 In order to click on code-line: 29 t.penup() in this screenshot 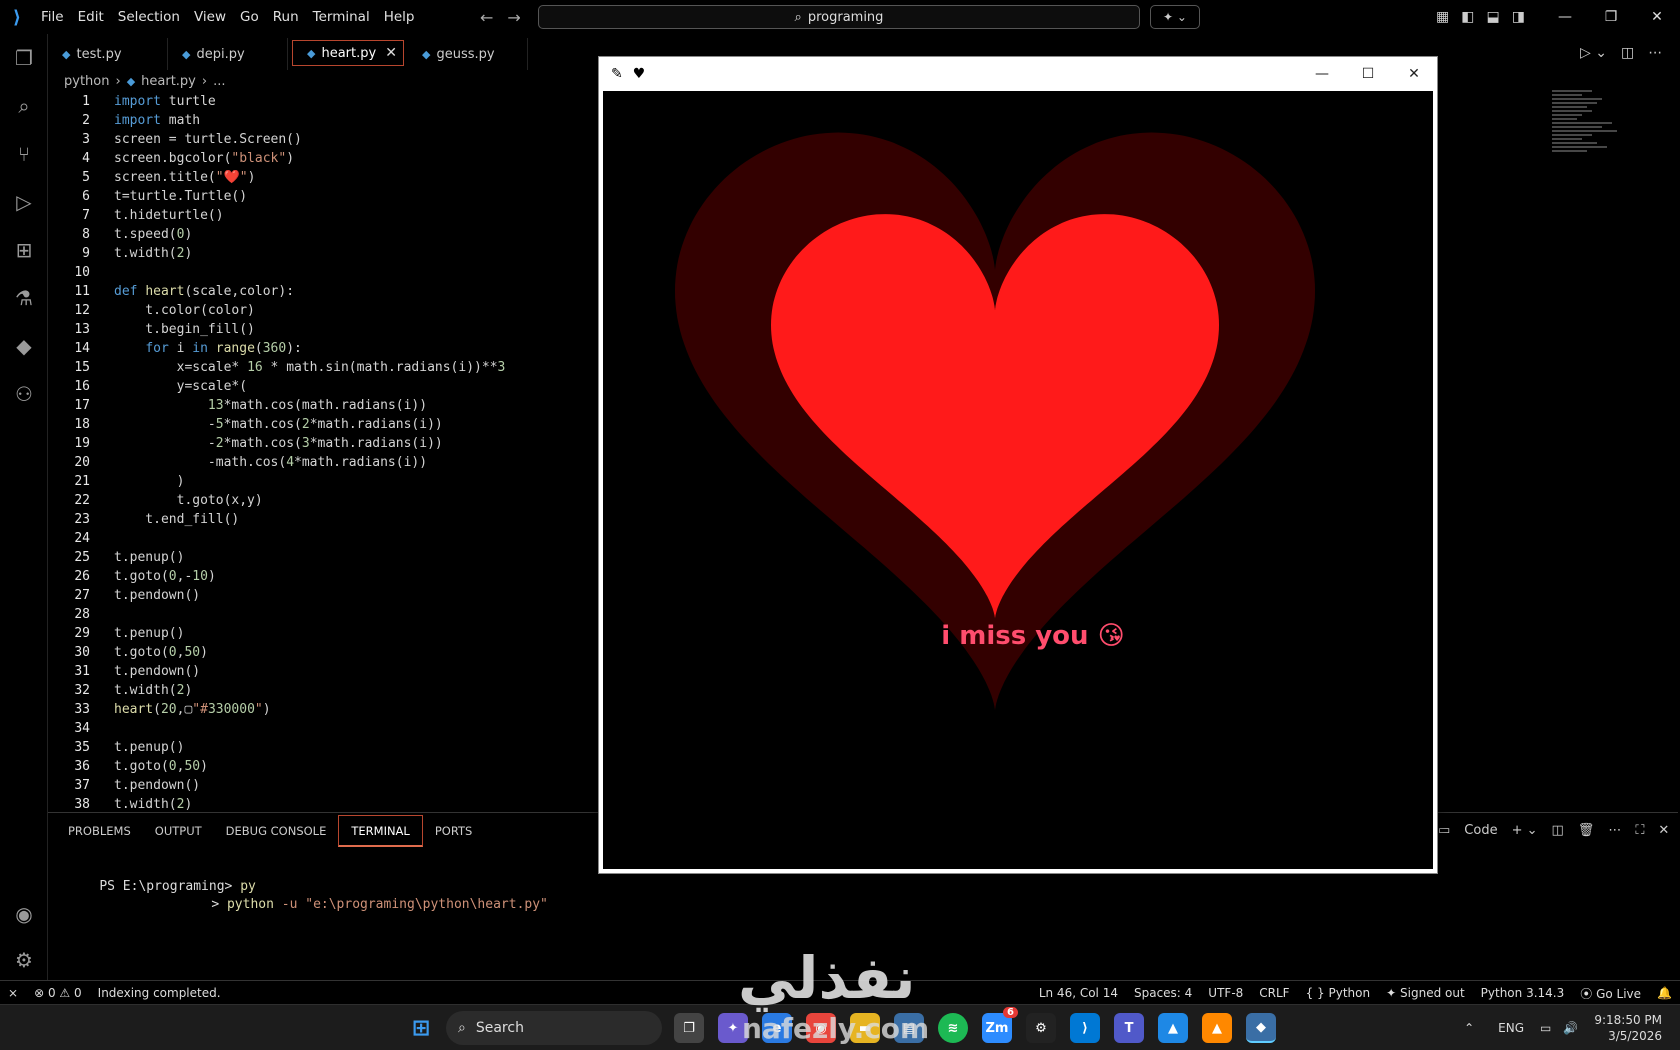, I will do `click(324, 633)`.